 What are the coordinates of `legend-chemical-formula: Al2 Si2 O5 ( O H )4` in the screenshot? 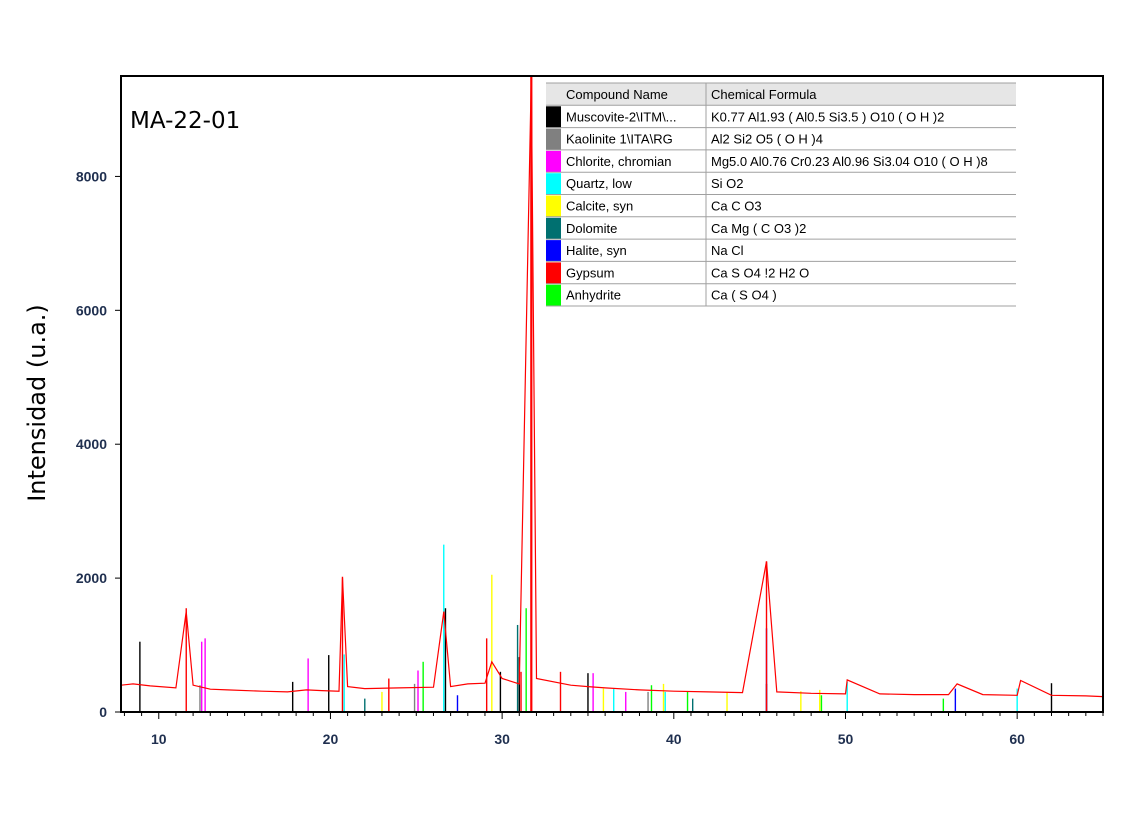 It's located at (767, 139).